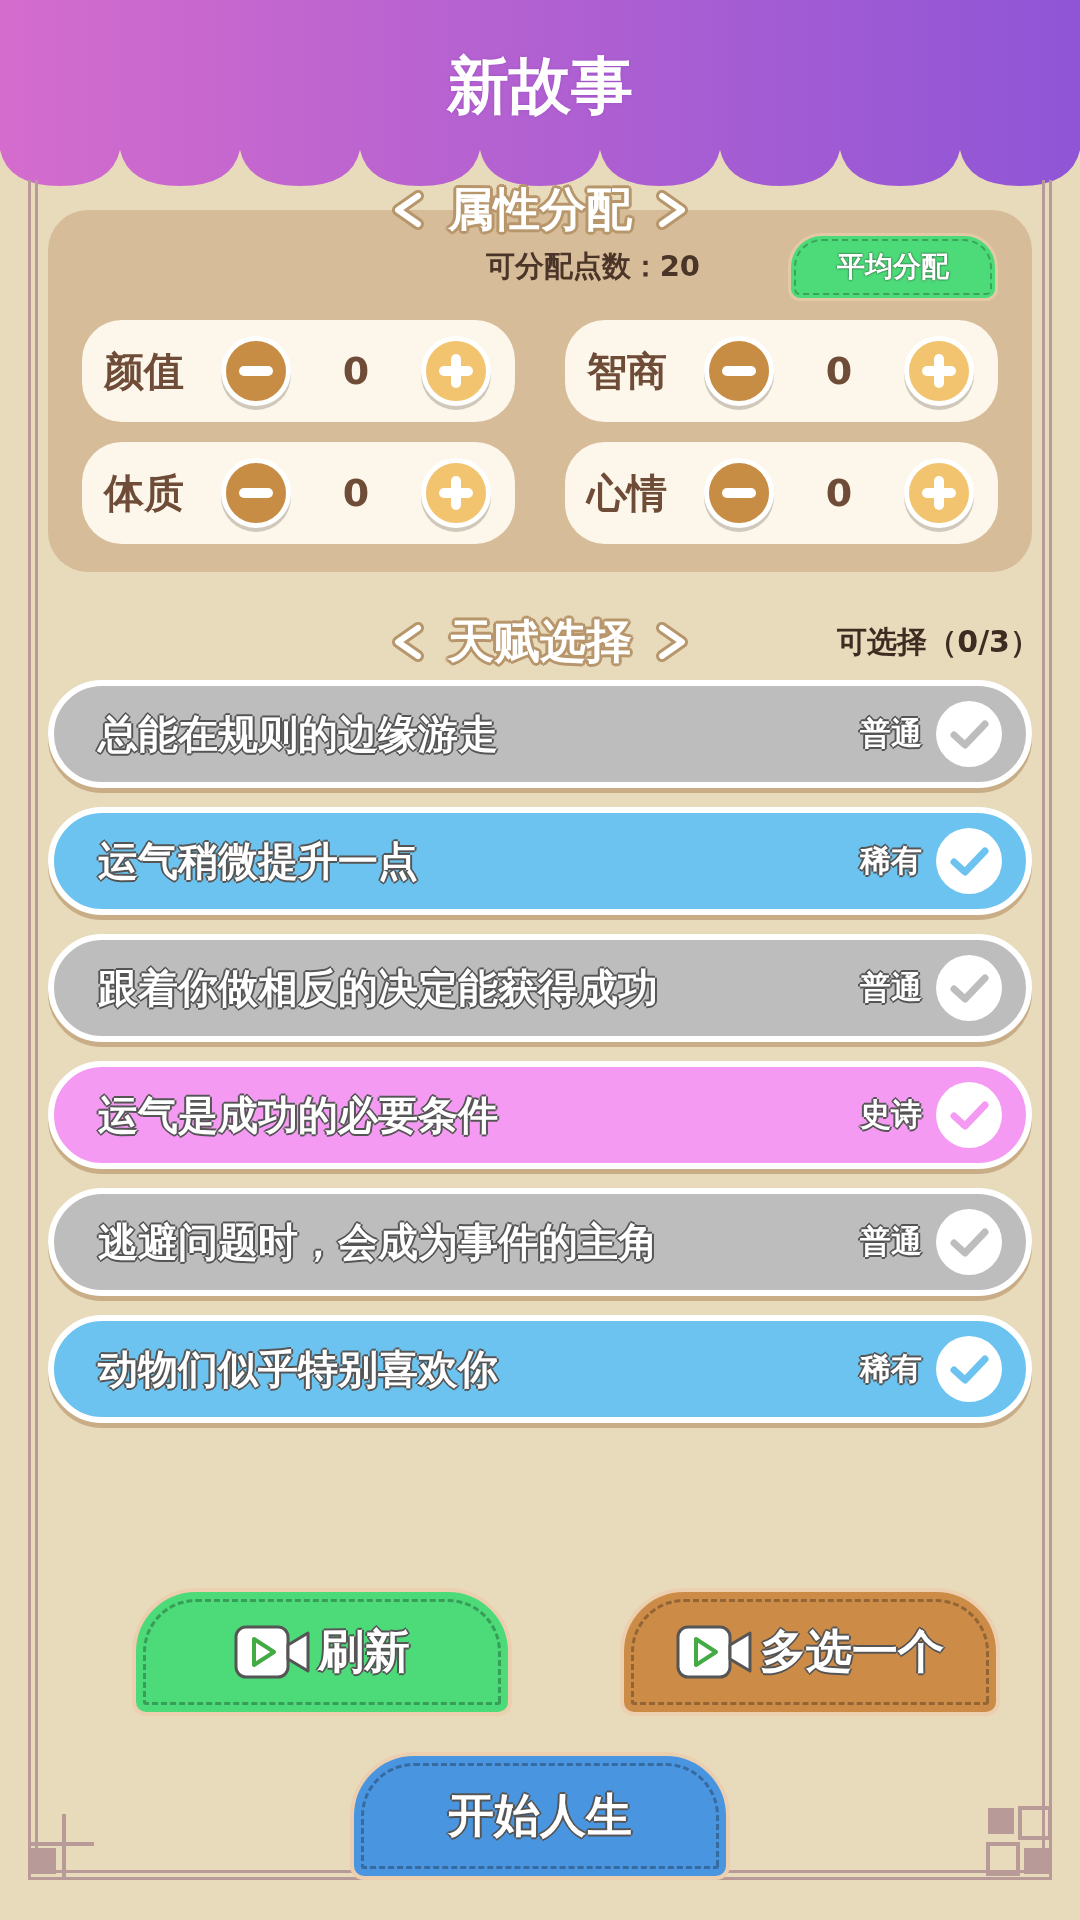 This screenshot has width=1080, height=1920. What do you see at coordinates (378, 1242) in the screenshot?
I see `talent-text: 逃避问题时，会成为事件的主角` at bounding box center [378, 1242].